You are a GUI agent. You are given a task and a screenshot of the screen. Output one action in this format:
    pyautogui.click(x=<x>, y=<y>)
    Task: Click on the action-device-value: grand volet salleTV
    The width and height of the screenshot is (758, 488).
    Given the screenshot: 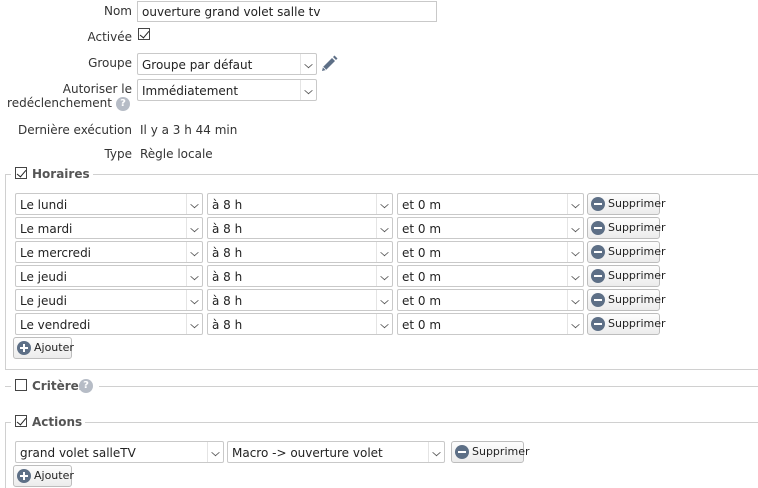 What is the action you would take?
    pyautogui.click(x=78, y=453)
    